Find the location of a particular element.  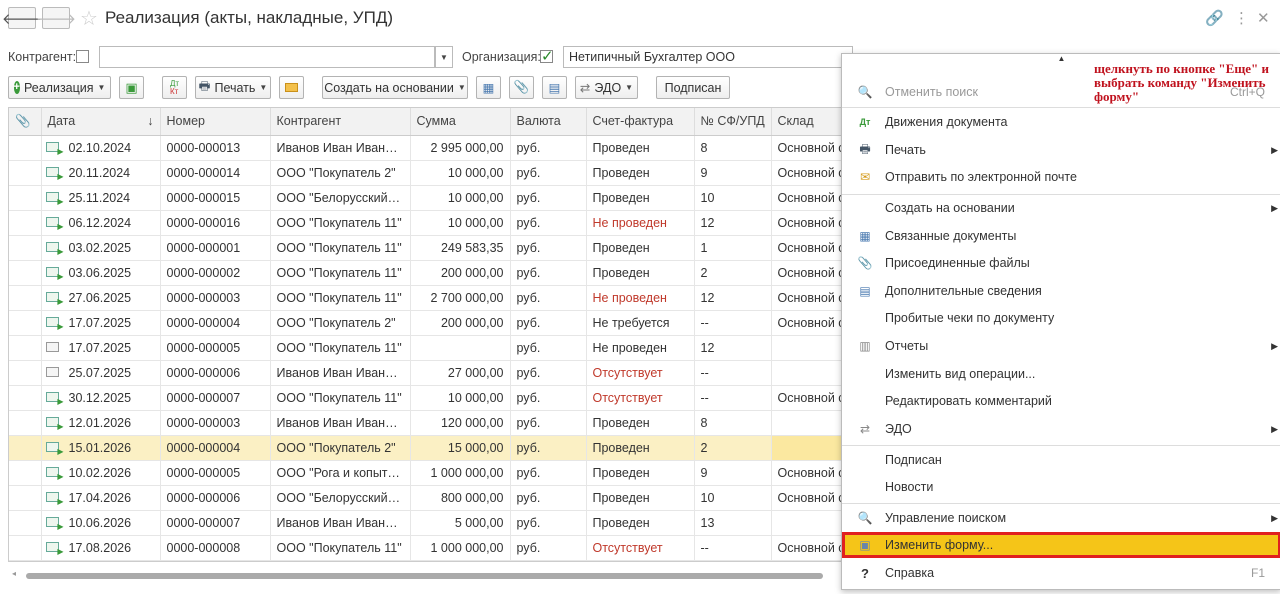

status-cell is located at coordinates (25, 423).